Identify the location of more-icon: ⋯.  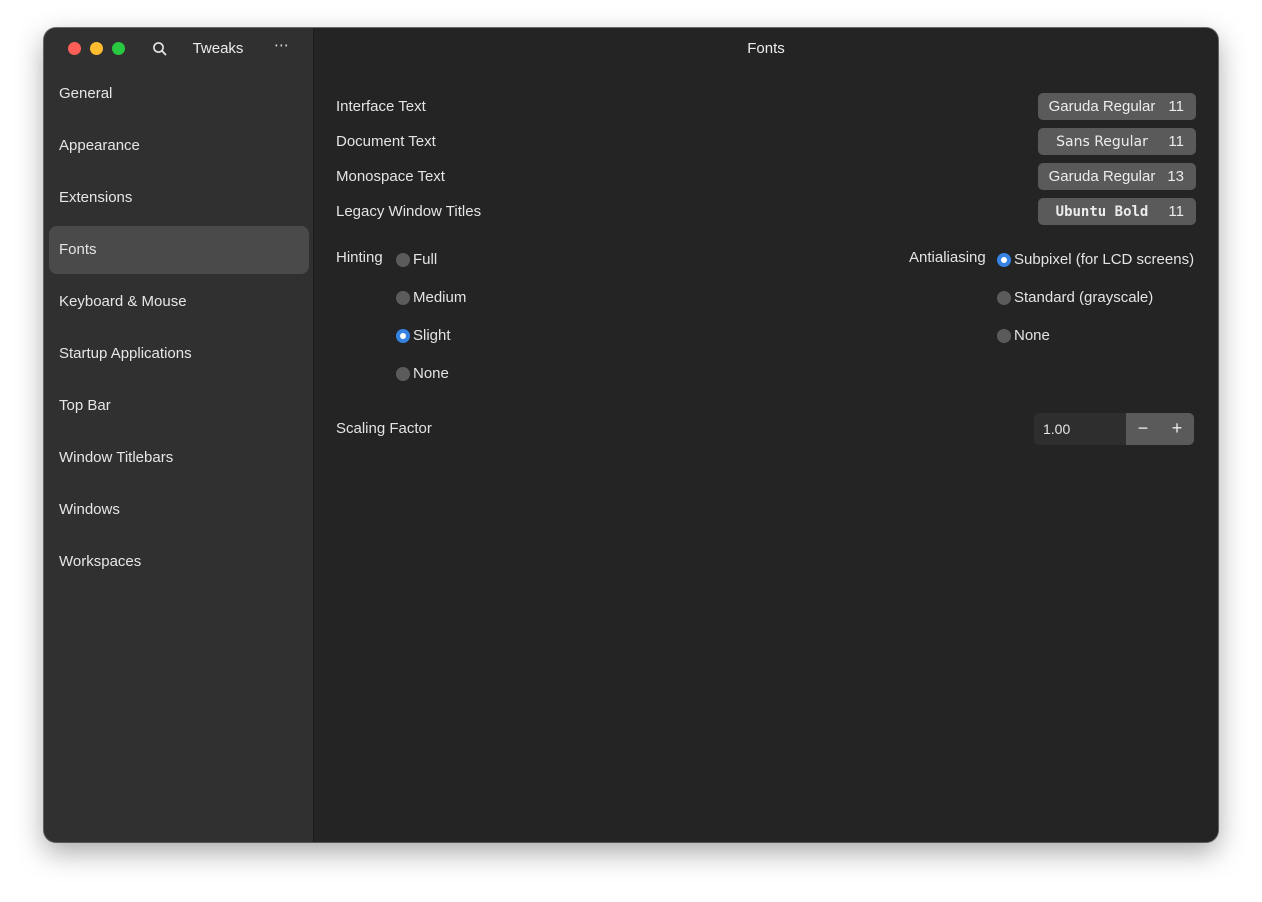
(282, 45).